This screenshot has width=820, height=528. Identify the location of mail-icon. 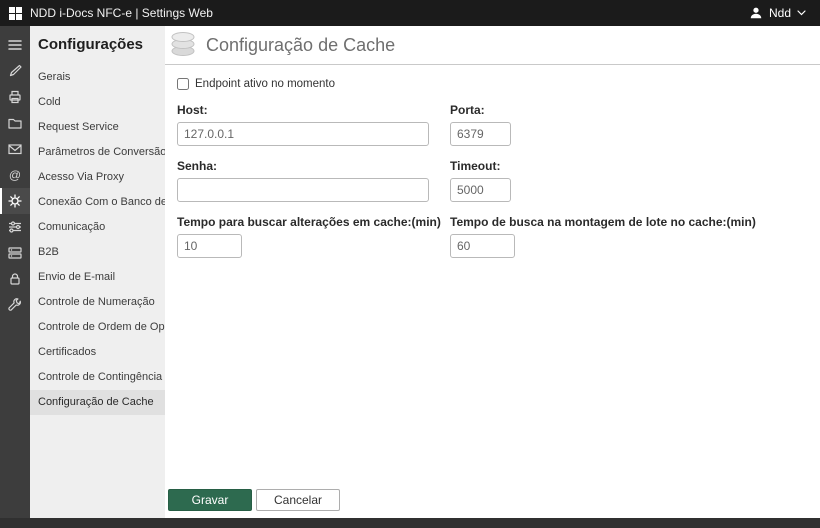
(15, 149).